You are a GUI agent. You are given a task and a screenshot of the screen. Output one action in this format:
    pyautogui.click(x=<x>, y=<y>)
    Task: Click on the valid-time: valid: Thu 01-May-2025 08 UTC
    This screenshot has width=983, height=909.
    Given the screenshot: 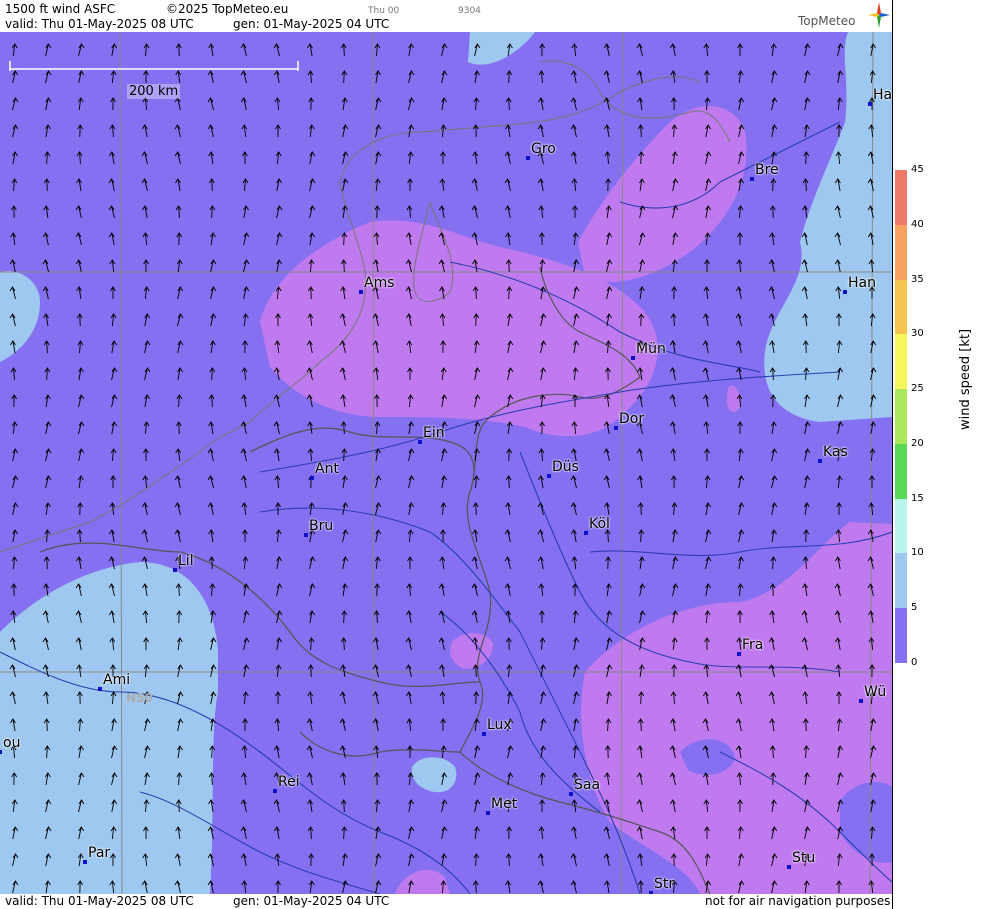 What is the action you would take?
    pyautogui.click(x=99, y=24)
    